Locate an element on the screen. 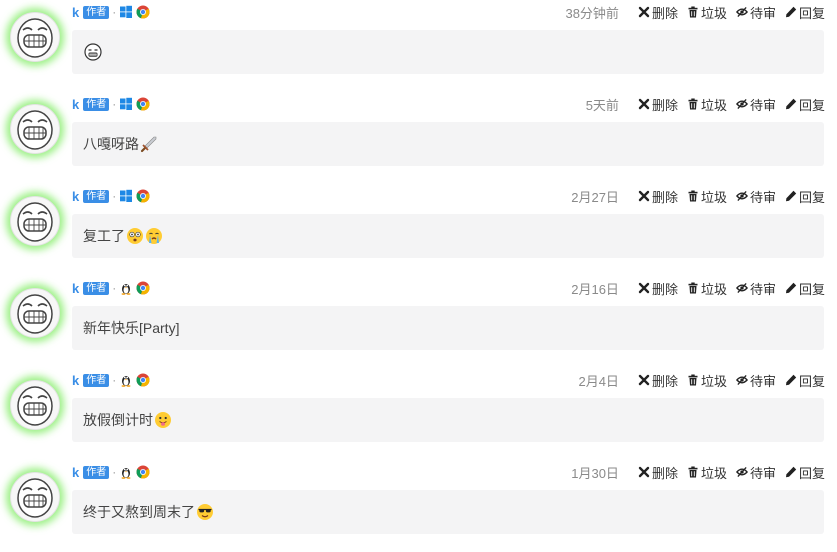 This screenshot has height=552, width=837. comment-bubble: 新年快乐[Party] is located at coordinates (448, 328).